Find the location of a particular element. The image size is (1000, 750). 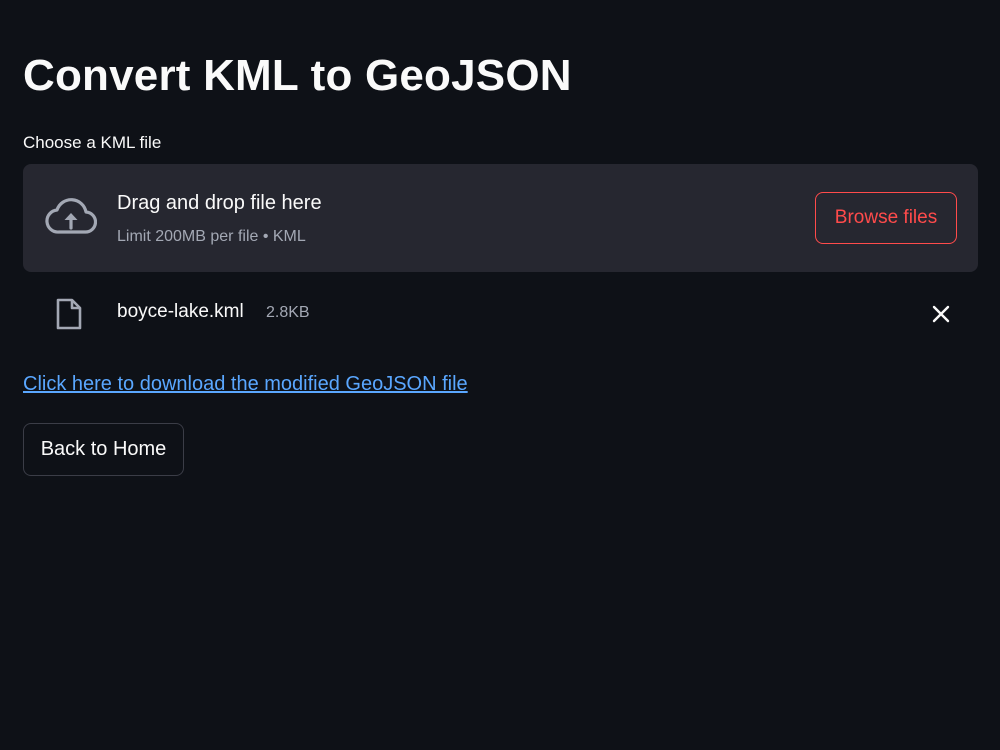

back-to-home-button: Back to Home is located at coordinates (103, 449).